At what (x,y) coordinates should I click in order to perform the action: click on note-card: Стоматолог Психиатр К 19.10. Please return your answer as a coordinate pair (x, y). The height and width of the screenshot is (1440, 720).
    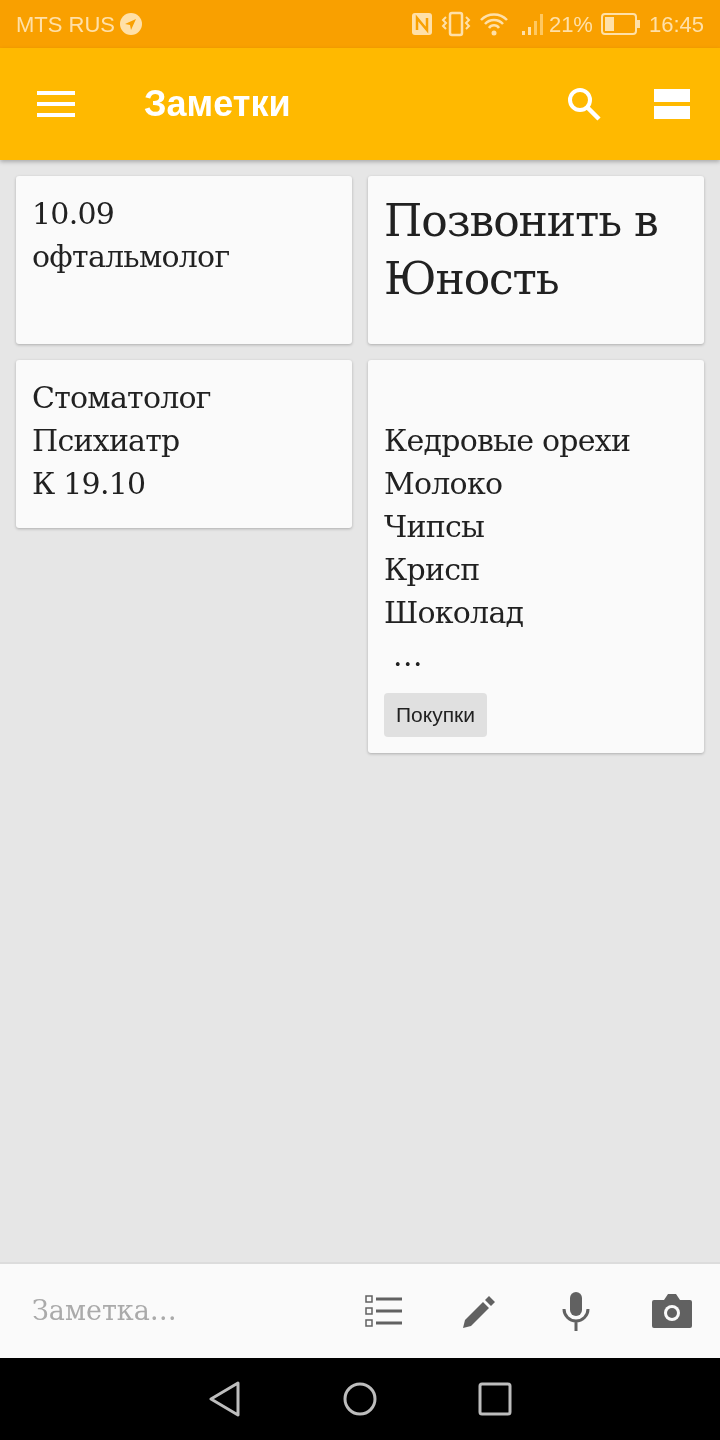
    Looking at the image, I should click on (184, 444).